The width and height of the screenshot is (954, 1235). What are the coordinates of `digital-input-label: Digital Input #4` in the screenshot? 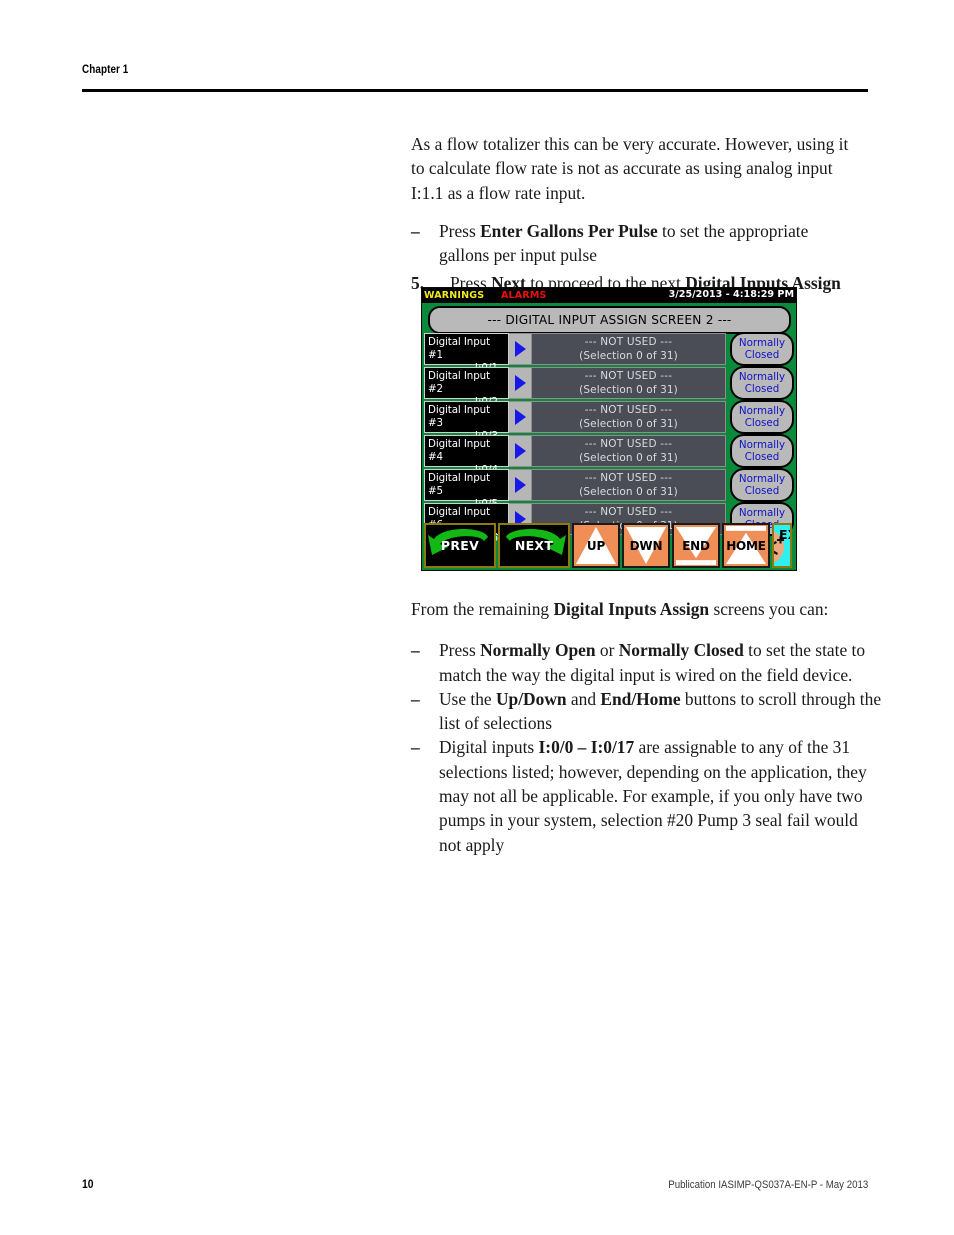 It's located at (459, 450).